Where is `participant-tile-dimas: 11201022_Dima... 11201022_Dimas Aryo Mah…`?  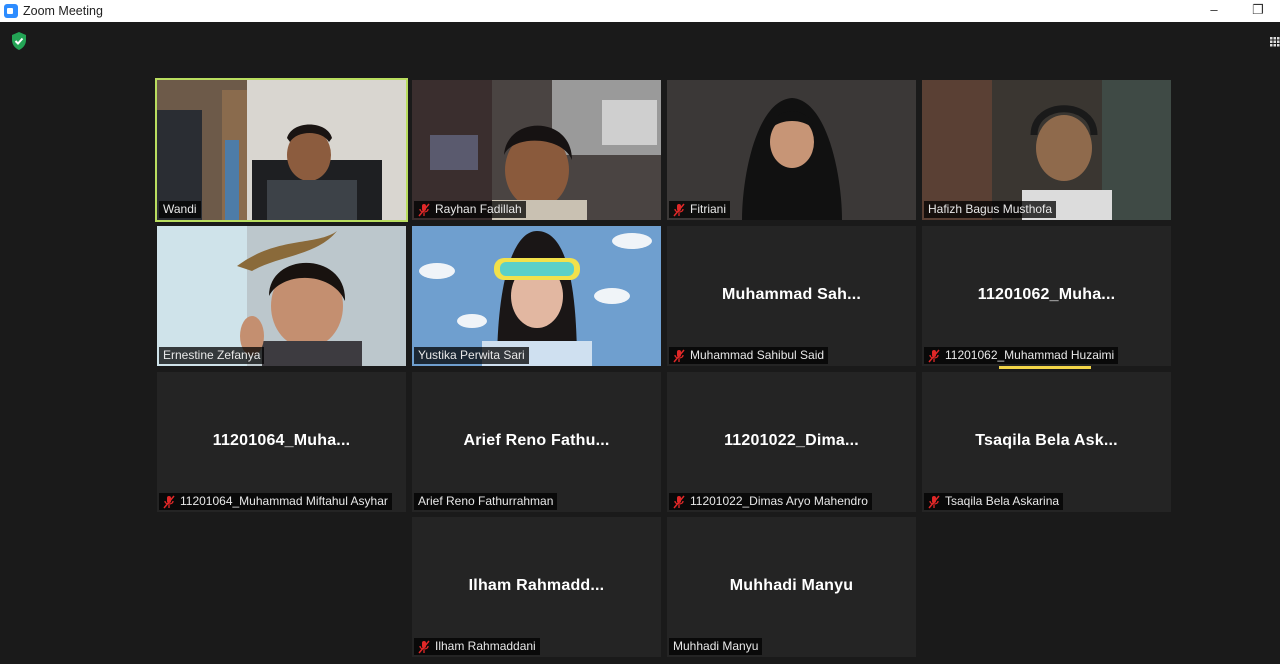 participant-tile-dimas: 11201022_Dima... 11201022_Dimas Aryo Mah… is located at coordinates (791, 442).